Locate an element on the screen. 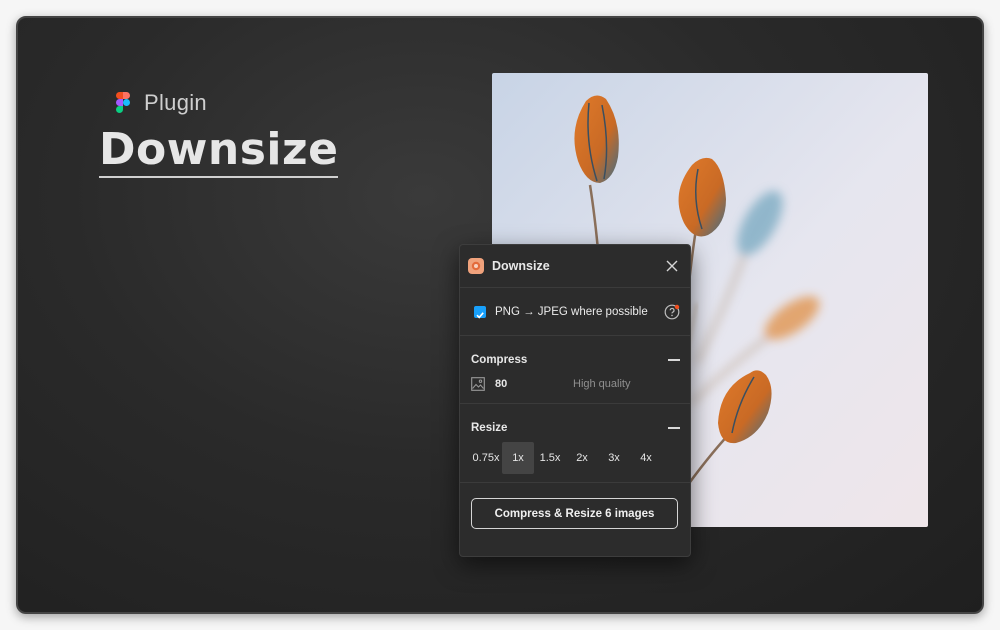  brand: Plugin is located at coordinates (161, 103).